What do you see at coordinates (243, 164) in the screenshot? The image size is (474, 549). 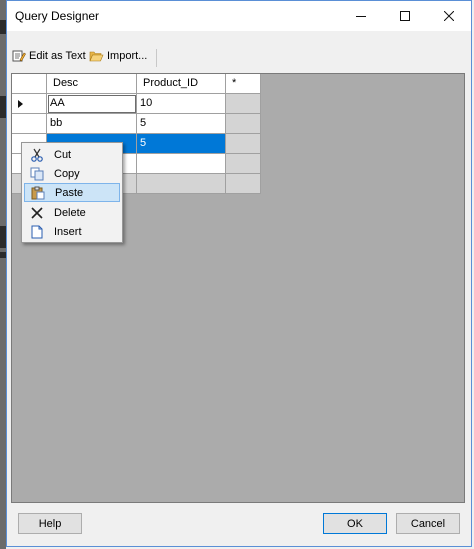 I see `new-row-cell-star` at bounding box center [243, 164].